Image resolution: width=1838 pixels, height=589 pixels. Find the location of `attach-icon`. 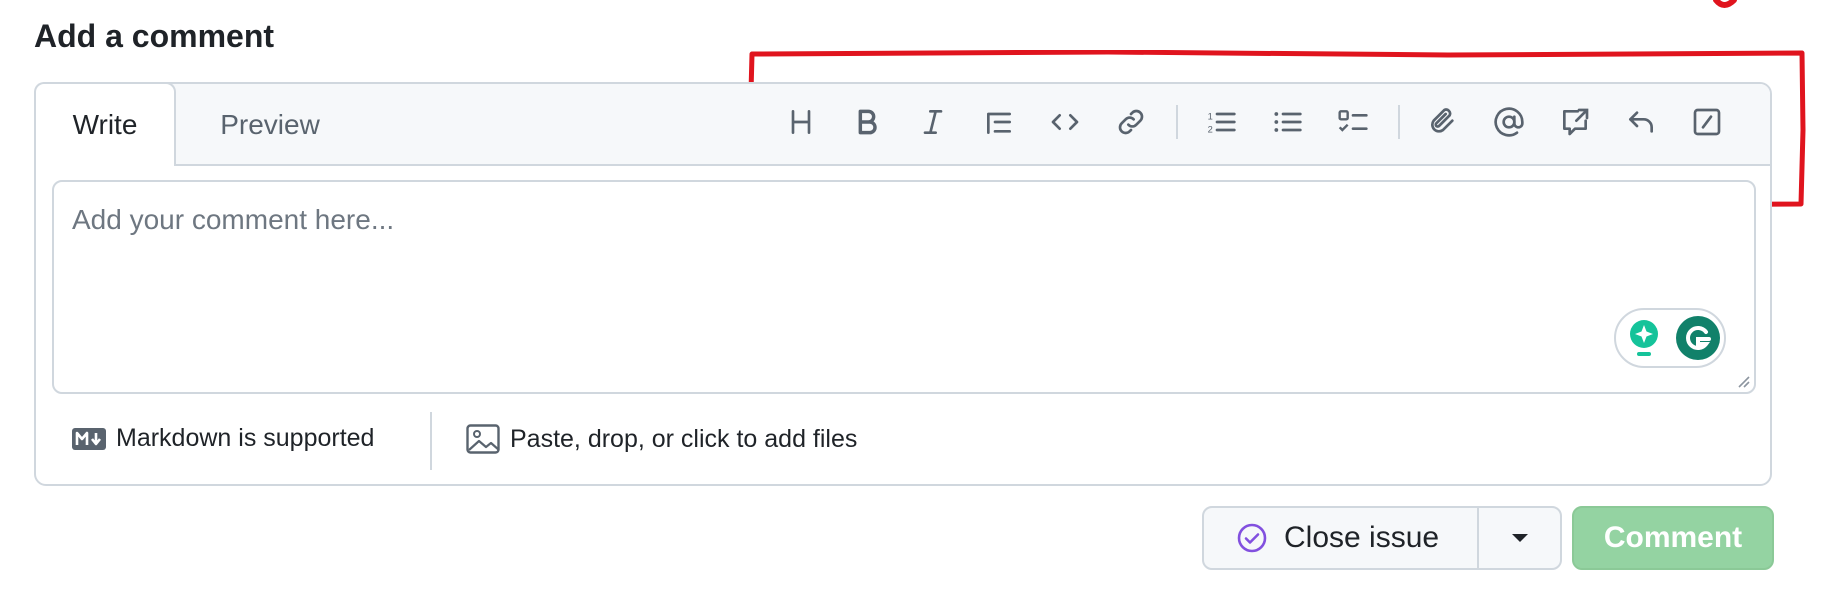

attach-icon is located at coordinates (1443, 122).